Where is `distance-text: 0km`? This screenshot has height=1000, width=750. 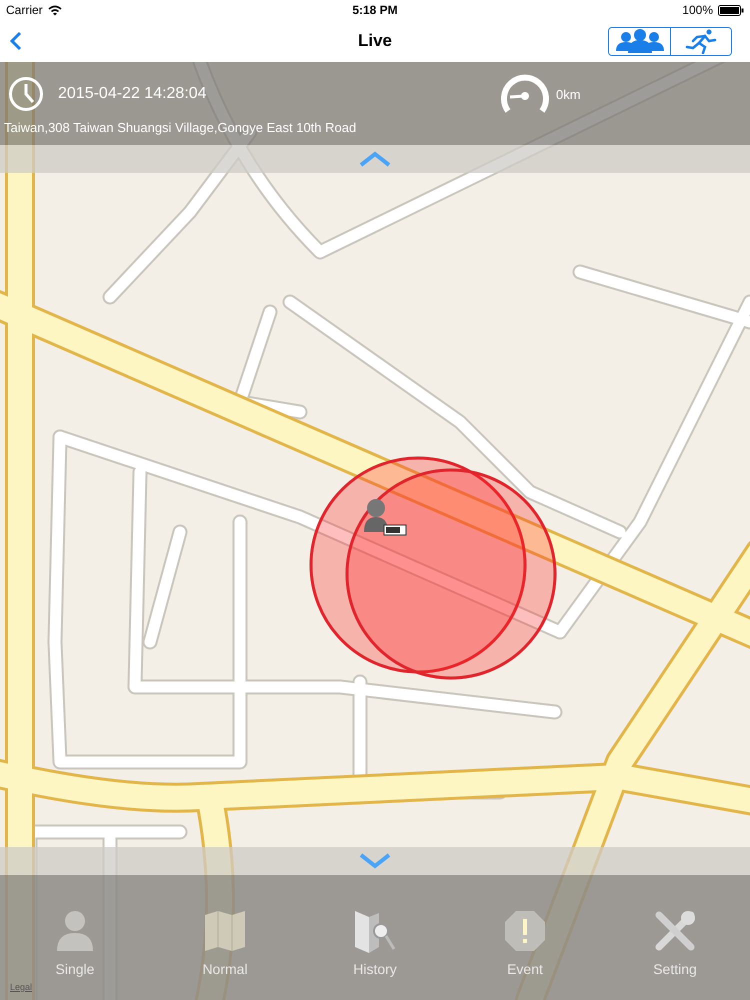 distance-text: 0km is located at coordinates (568, 94).